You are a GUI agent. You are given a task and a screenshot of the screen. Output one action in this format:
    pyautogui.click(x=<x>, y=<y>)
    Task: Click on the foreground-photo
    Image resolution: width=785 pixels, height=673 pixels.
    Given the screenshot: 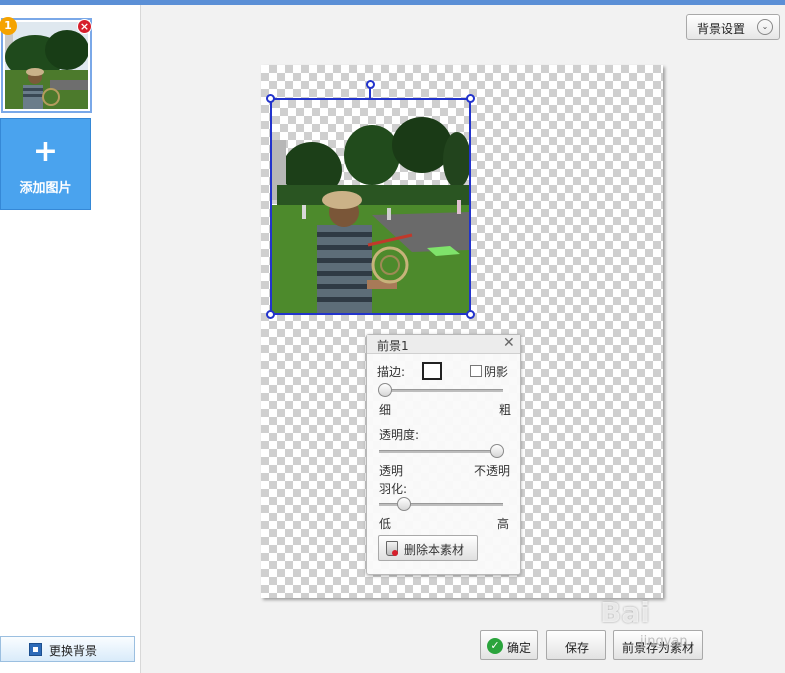 What is the action you would take?
    pyautogui.click(x=370, y=206)
    